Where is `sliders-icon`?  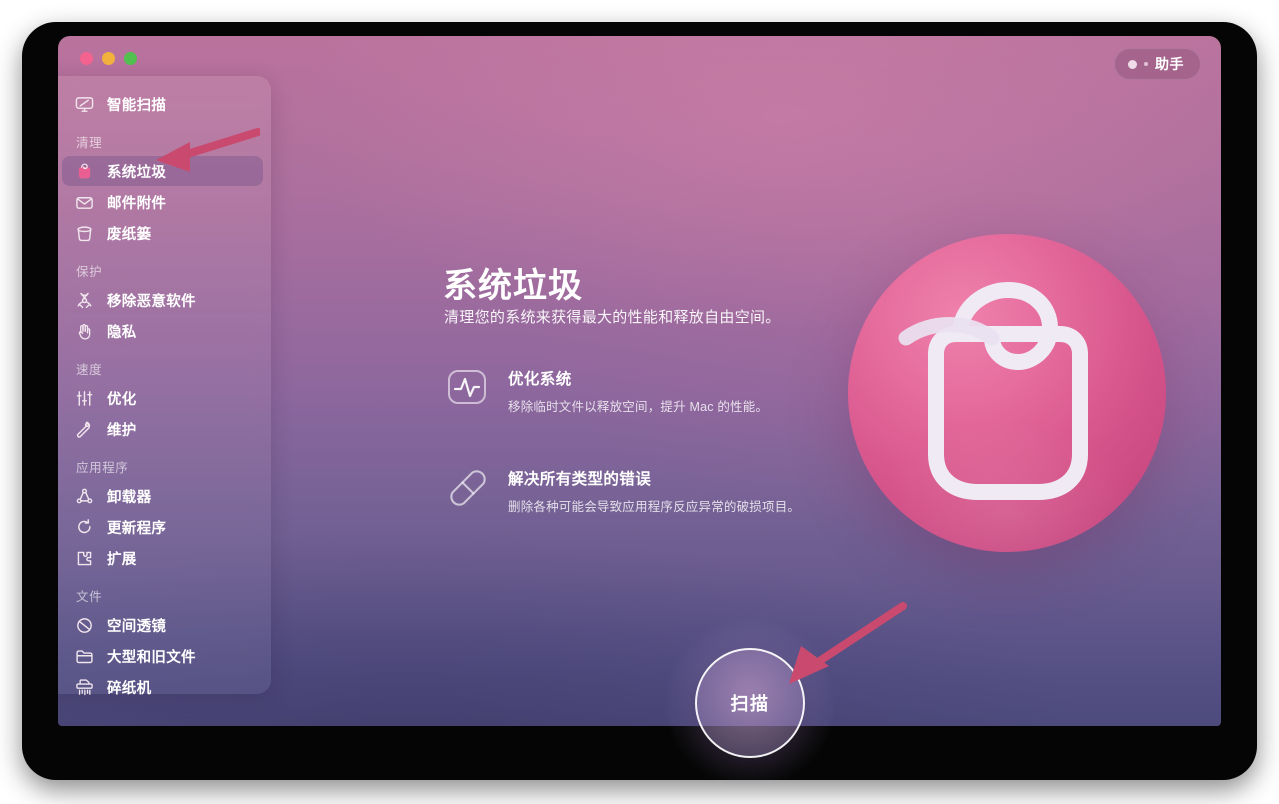 sliders-icon is located at coordinates (84, 398).